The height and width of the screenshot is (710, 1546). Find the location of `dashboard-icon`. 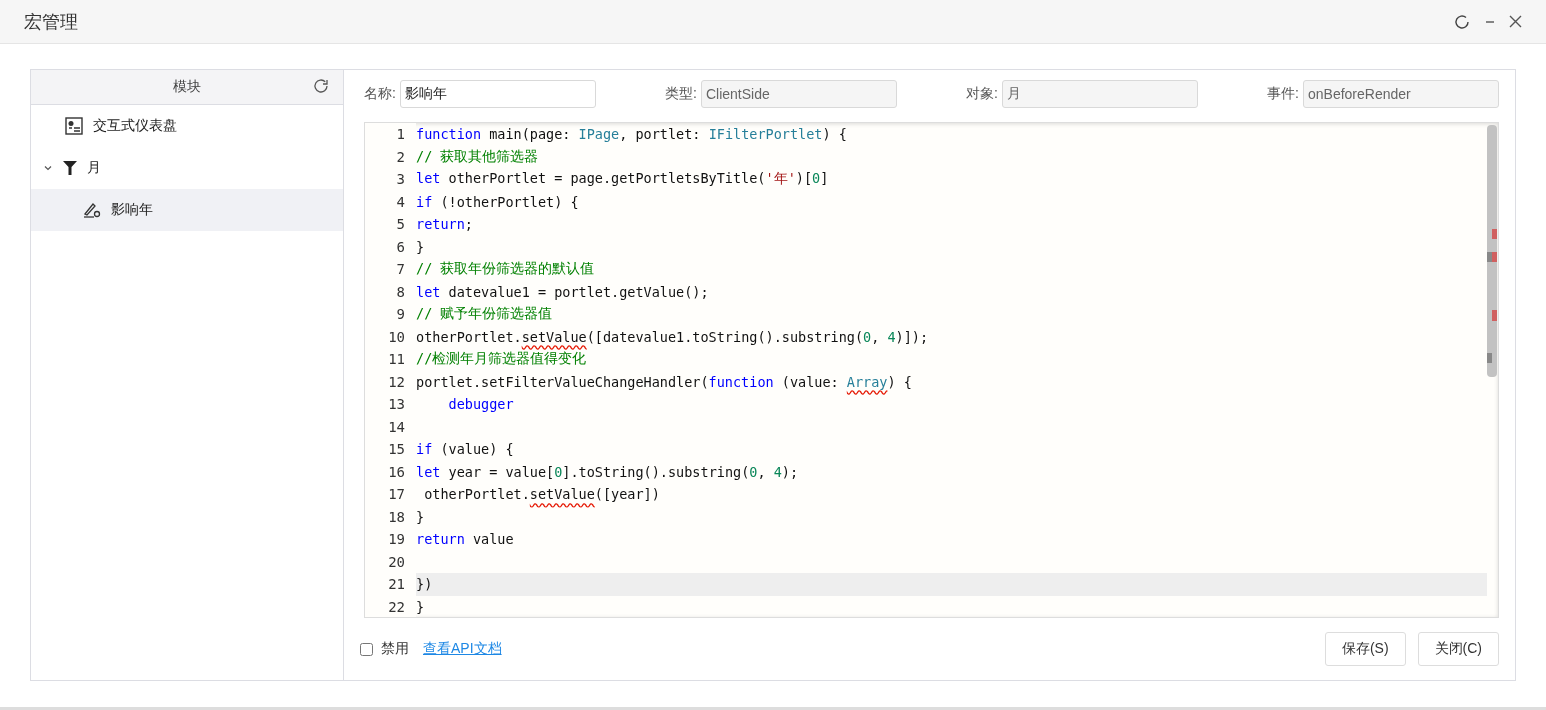

dashboard-icon is located at coordinates (74, 126).